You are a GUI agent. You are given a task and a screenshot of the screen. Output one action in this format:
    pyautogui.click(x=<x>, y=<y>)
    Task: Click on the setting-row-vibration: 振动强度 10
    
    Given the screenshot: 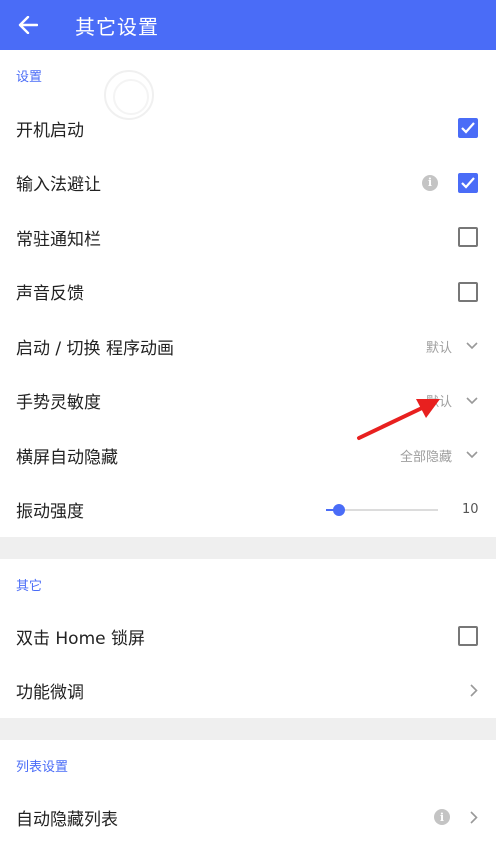 What is the action you would take?
    pyautogui.click(x=248, y=510)
    